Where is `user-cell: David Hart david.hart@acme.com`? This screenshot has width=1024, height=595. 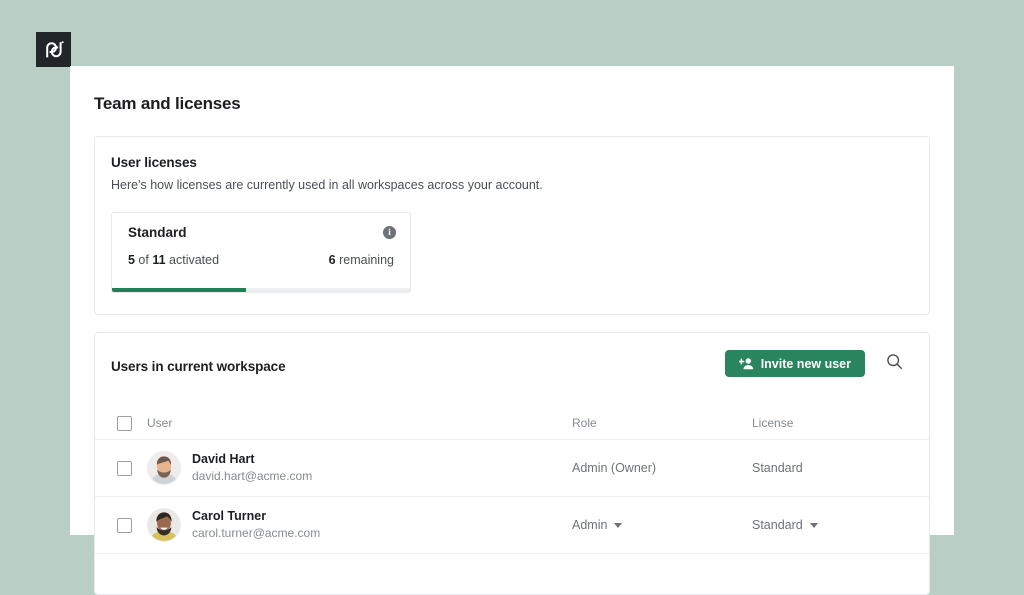
user-cell: David Hart david.hart@acme.com is located at coordinates (359, 468).